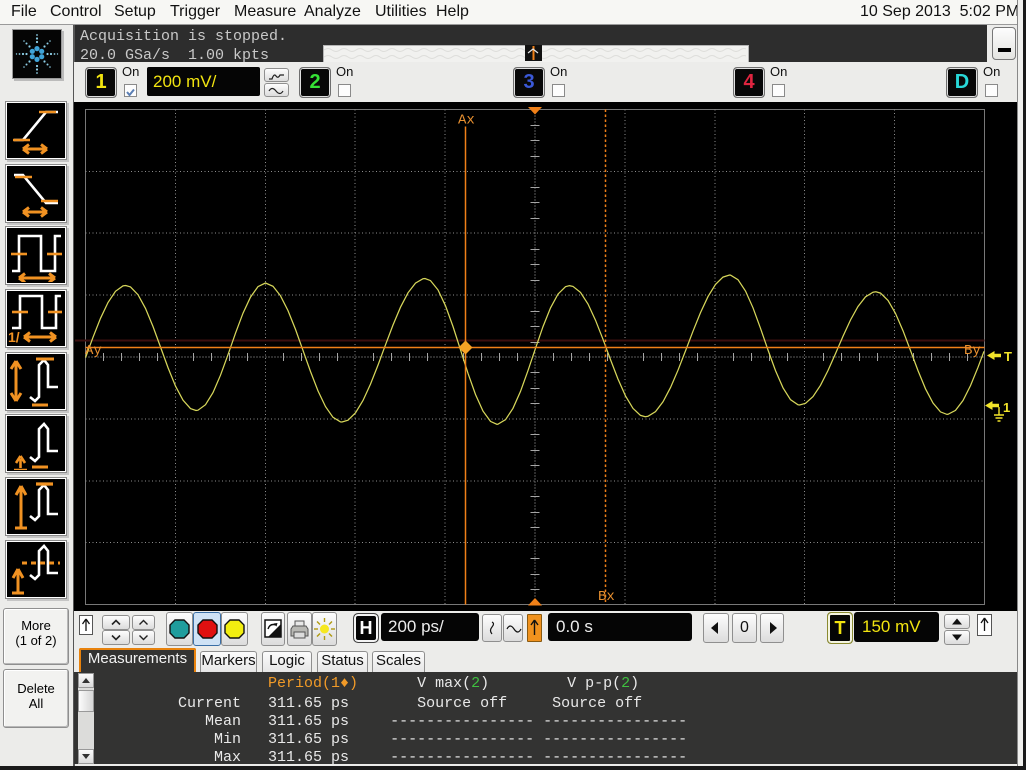 This screenshot has height=770, width=1026. What do you see at coordinates (93, 351) in the screenshot?
I see `svg-text: Ay` at bounding box center [93, 351].